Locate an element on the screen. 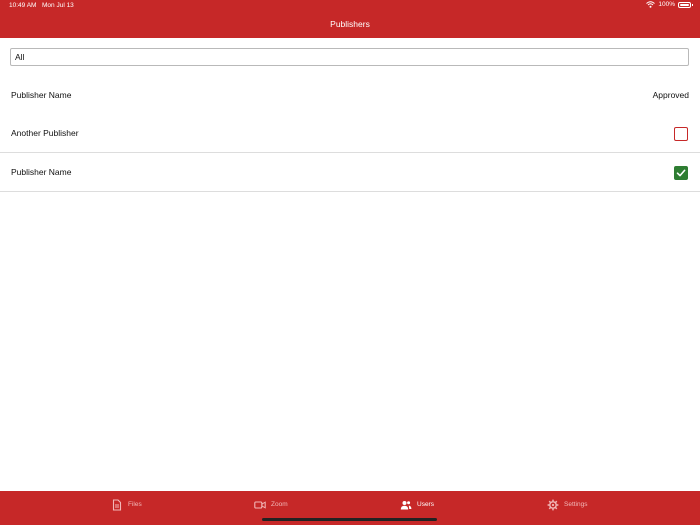 This screenshot has height=525, width=700. tab-users: Users is located at coordinates (417, 504).